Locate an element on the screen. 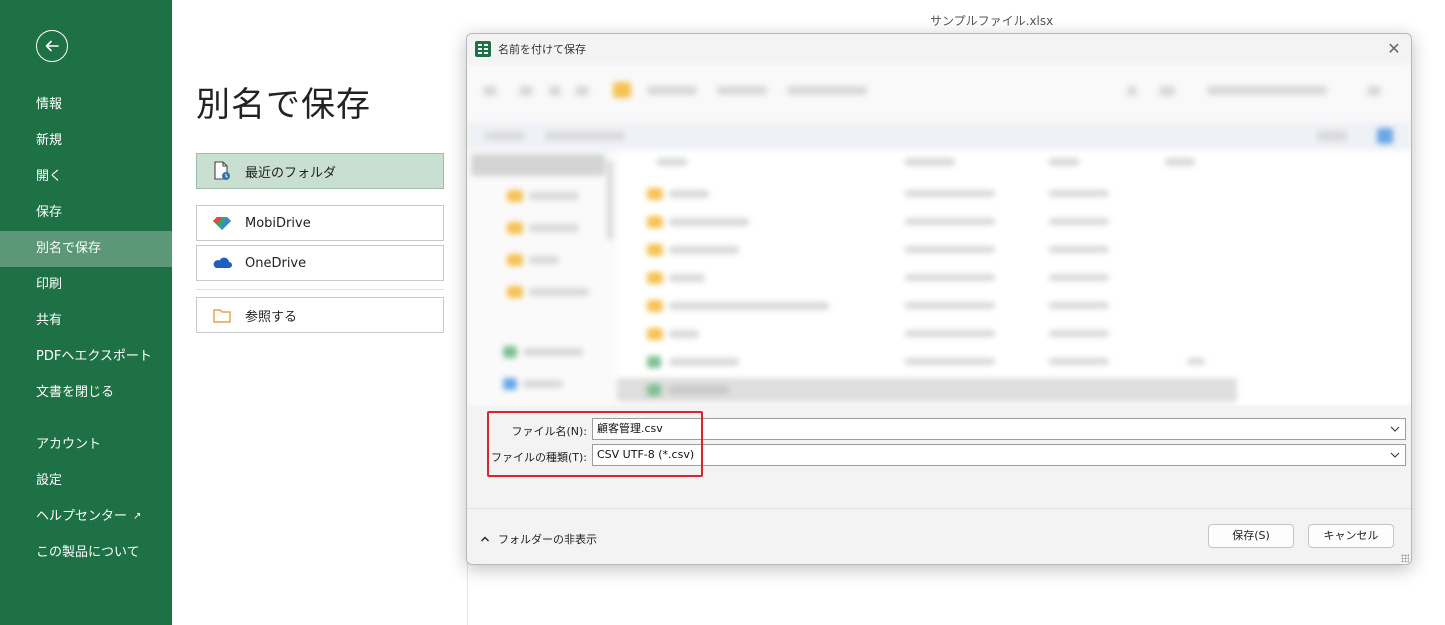 This screenshot has width=1445, height=625. mobidrive-icon is located at coordinates (222, 223).